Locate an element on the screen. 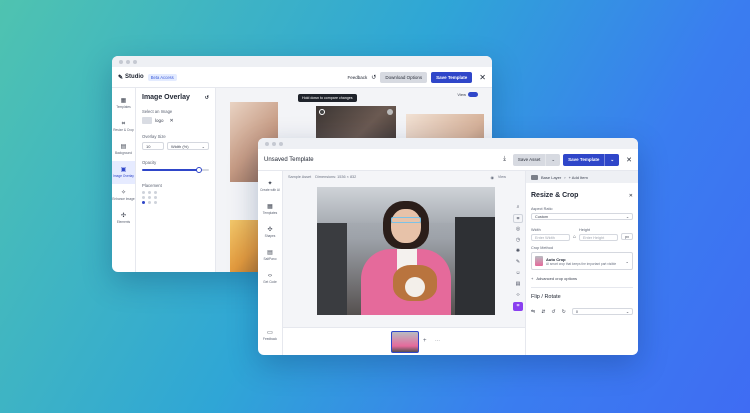 This screenshot has height=413, width=750. flip-rotate-row: ⇋ ⇵ ↺ ↻ 0 ⌄ is located at coordinates (582, 311).